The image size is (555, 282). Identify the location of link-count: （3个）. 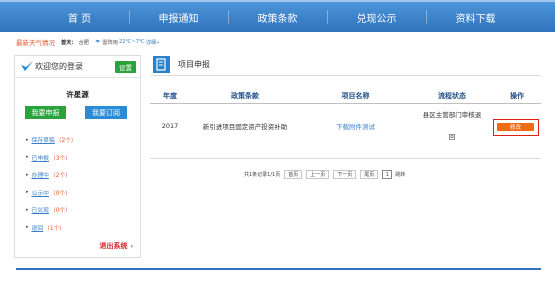
(60, 158).